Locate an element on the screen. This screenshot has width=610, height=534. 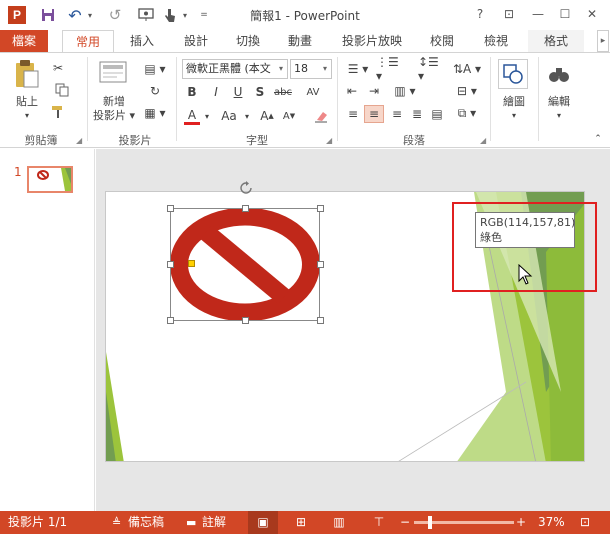
font-size-value: 18 is located at coordinates (301, 68).